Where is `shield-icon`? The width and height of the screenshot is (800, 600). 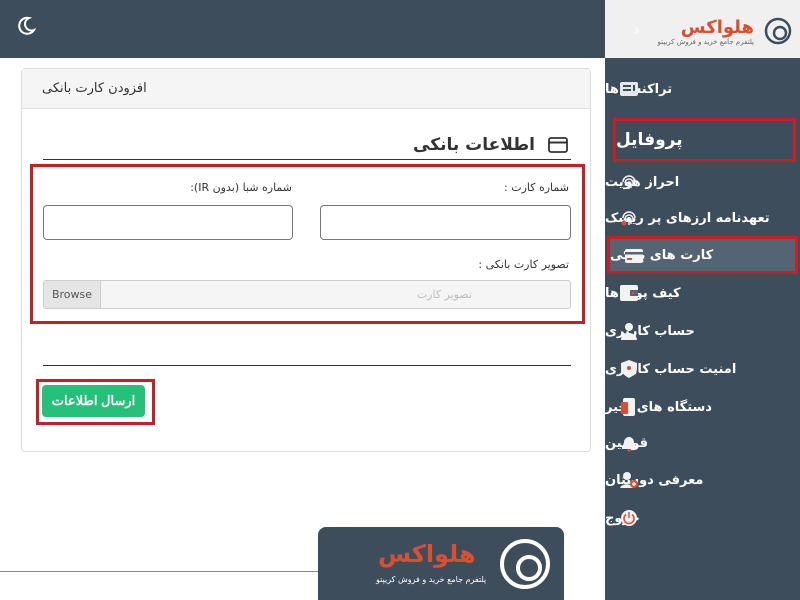
shield-icon is located at coordinates (629, 369).